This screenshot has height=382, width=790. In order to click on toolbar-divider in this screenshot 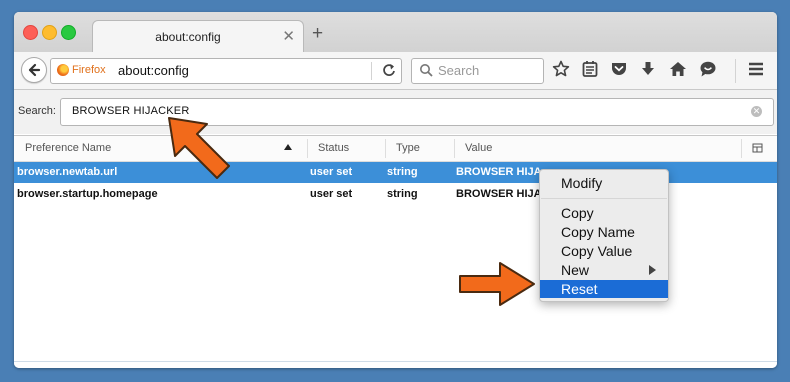, I will do `click(735, 71)`.